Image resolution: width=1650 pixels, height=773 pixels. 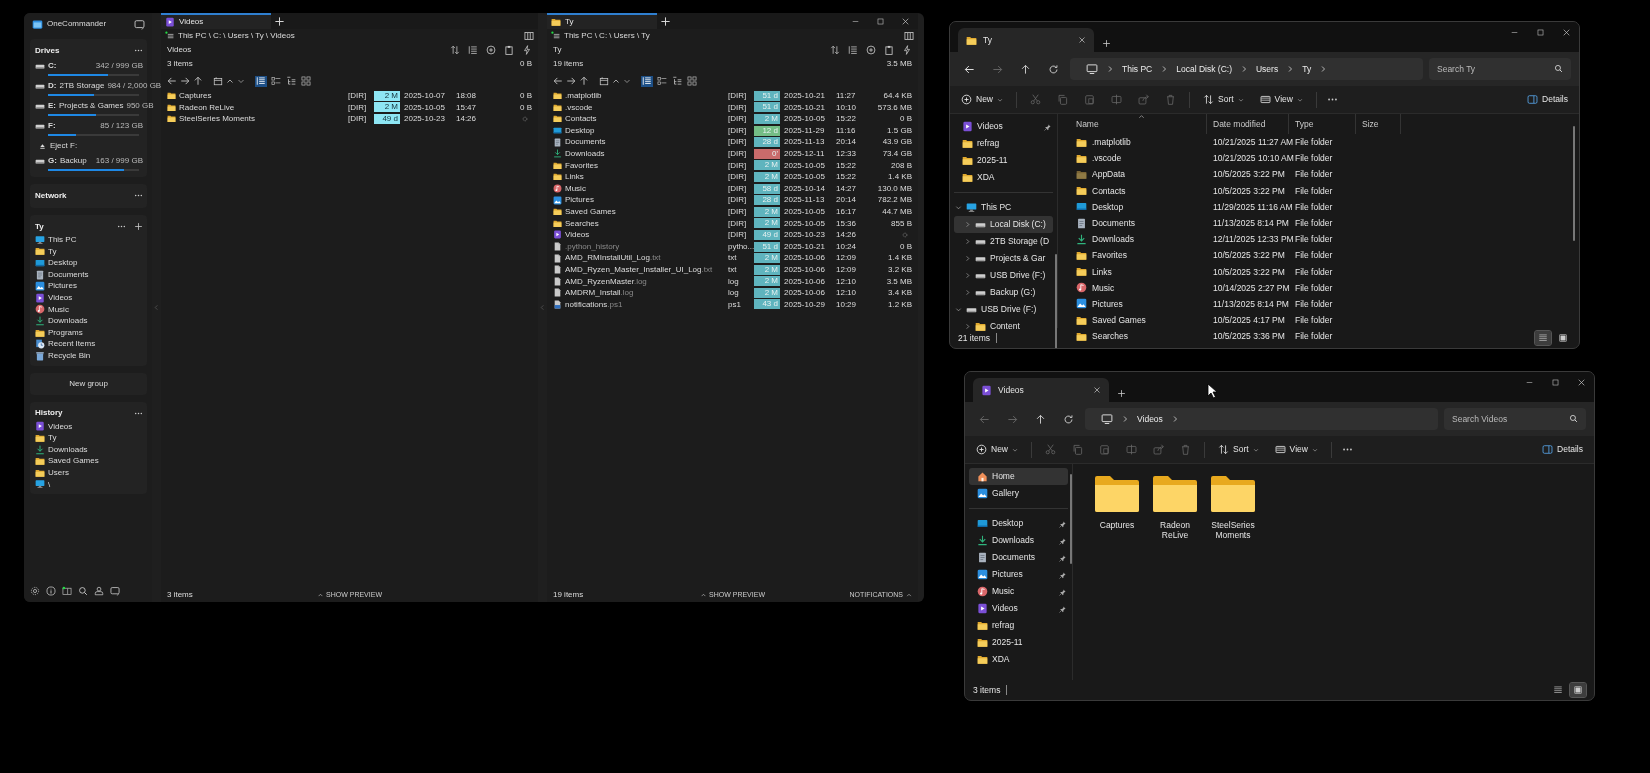 What do you see at coordinates (1307, 69) in the screenshot?
I see `breadcrumb-item: Ty` at bounding box center [1307, 69].